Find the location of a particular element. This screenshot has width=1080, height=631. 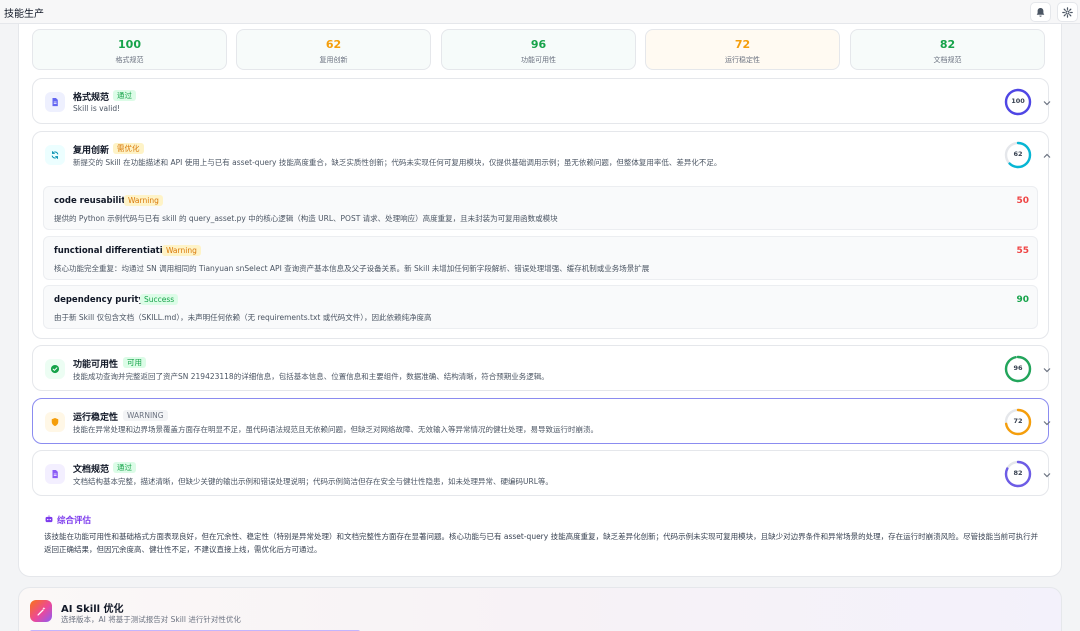

metric-label: 功能可用性 is located at coordinates (538, 60).